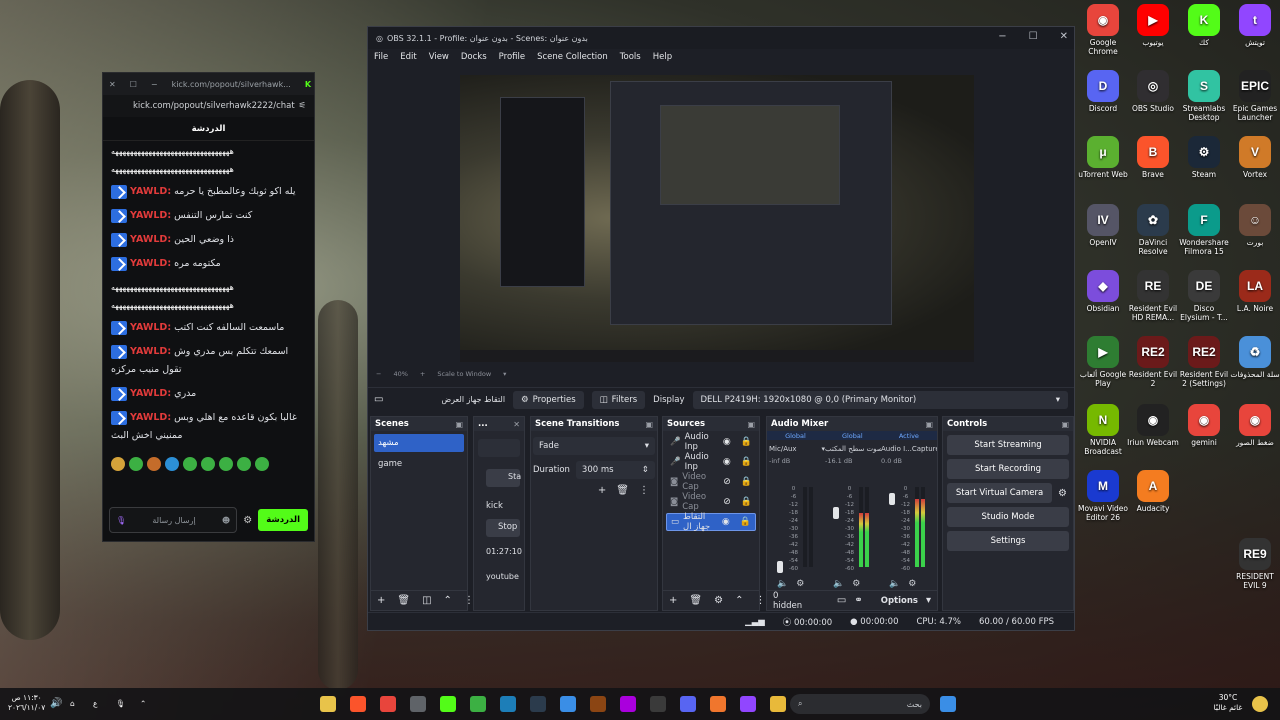 This screenshot has width=1280, height=720. I want to click on volume-icon: 🔊, so click(56, 704).